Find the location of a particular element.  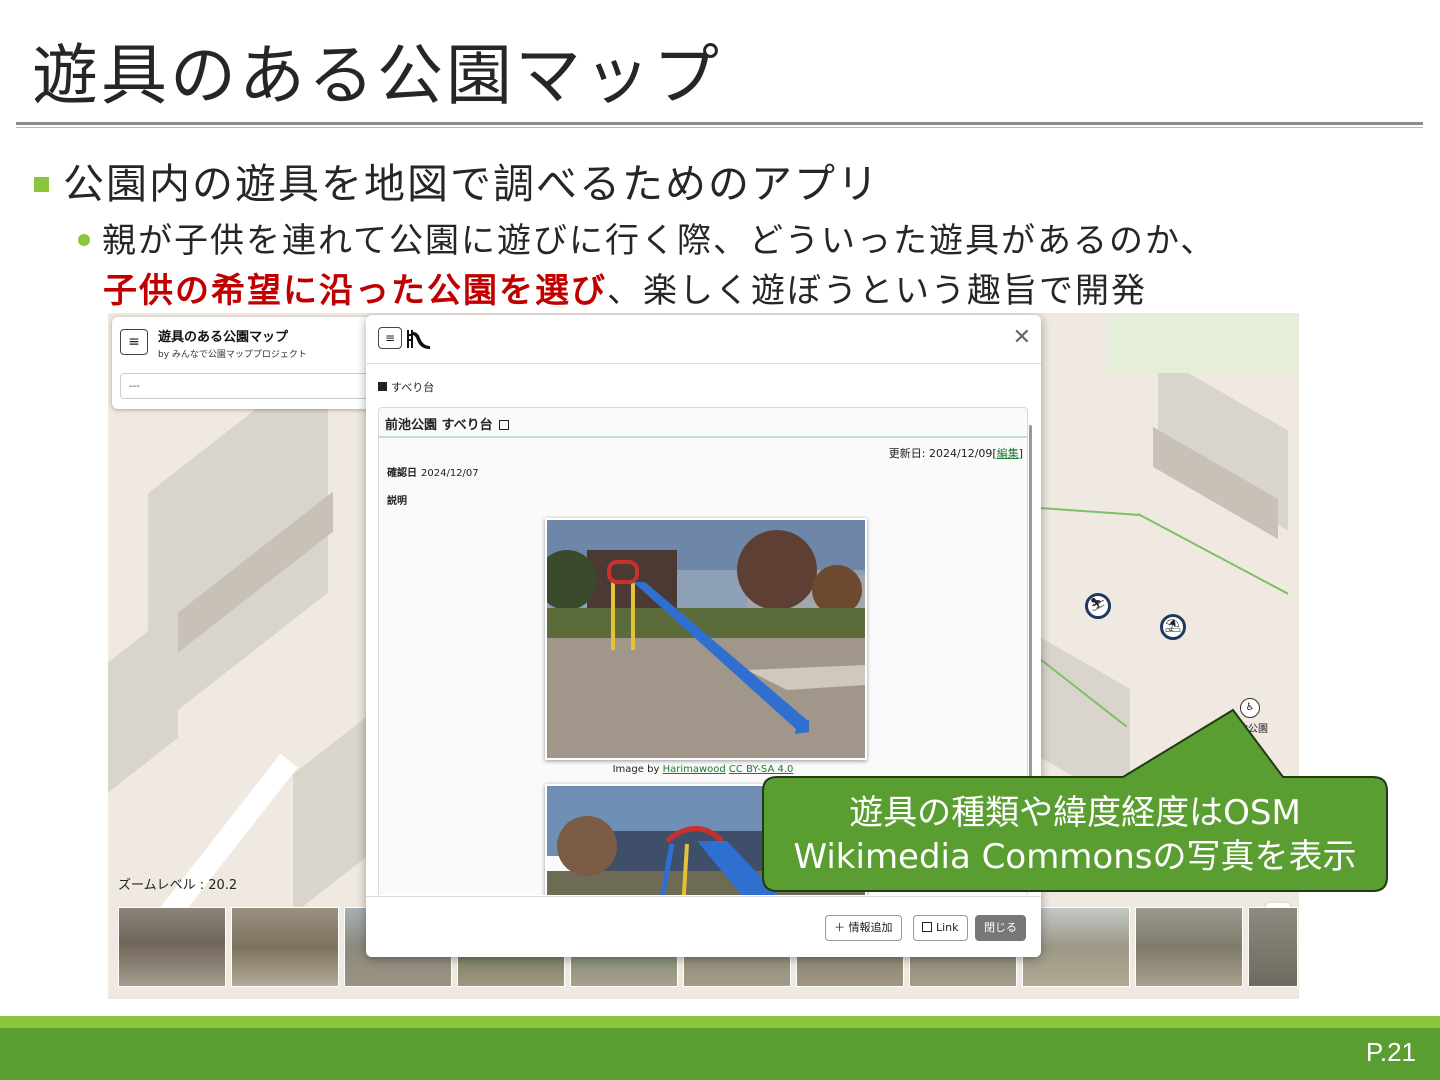

title-divider is located at coordinates (719, 123).